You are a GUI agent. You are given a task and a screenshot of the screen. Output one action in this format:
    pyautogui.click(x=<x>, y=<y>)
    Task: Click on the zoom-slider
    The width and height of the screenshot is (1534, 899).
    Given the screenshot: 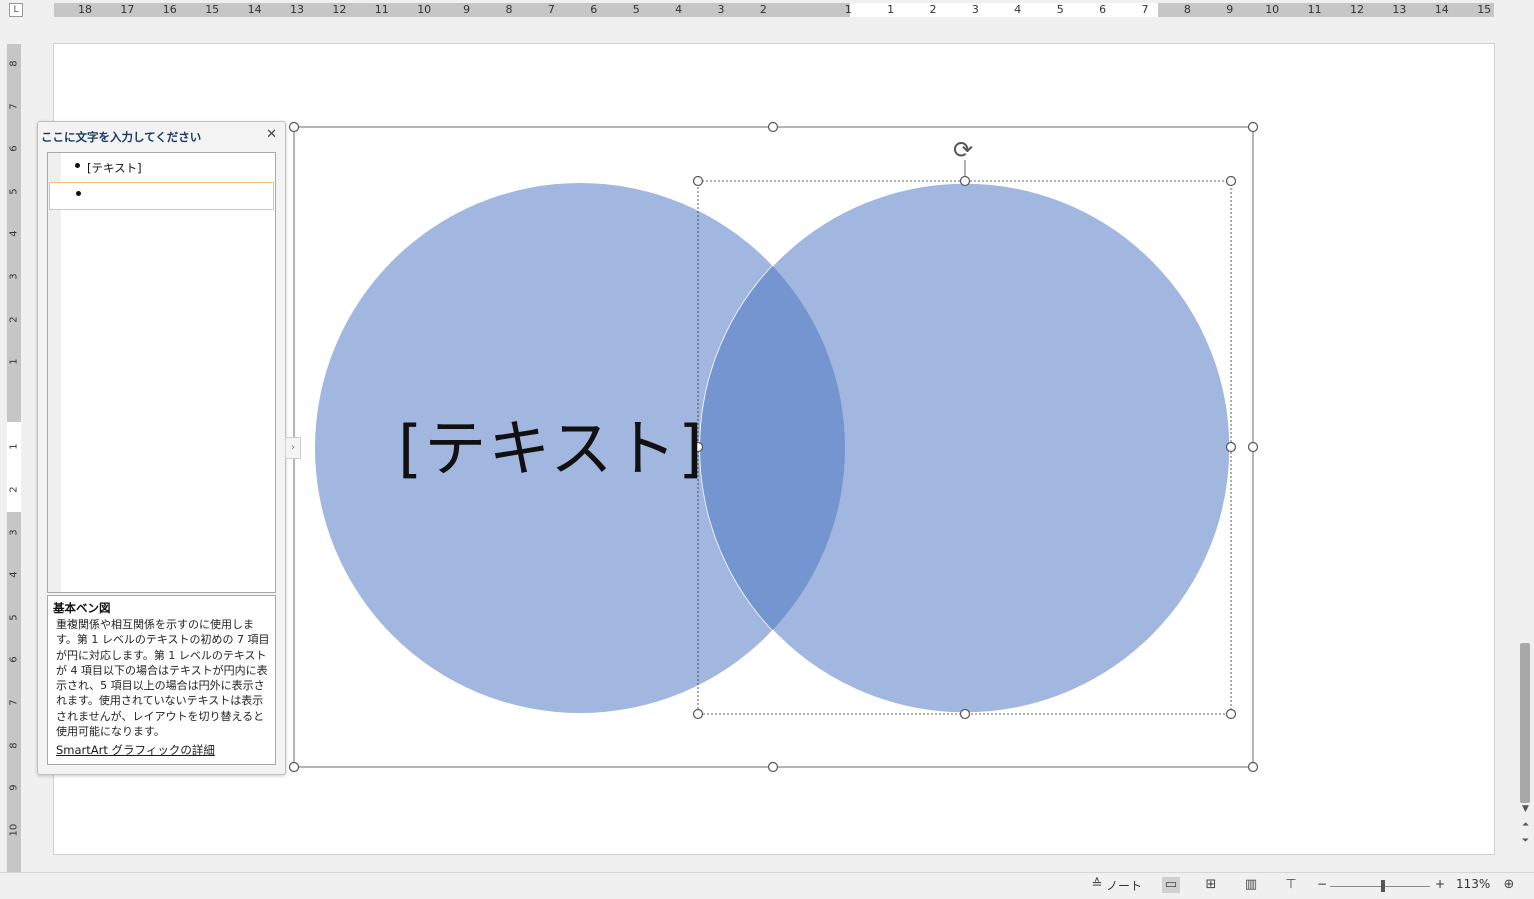 What is the action you would take?
    pyautogui.click(x=1380, y=886)
    